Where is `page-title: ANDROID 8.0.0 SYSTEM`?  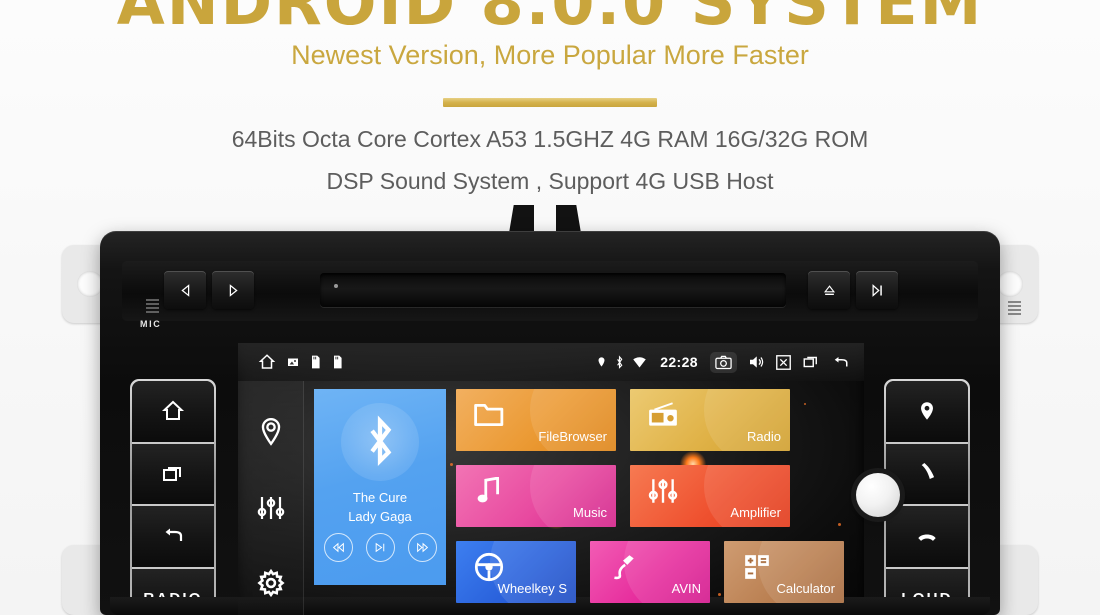 page-title: ANDROID 8.0.0 SYSTEM is located at coordinates (550, 19).